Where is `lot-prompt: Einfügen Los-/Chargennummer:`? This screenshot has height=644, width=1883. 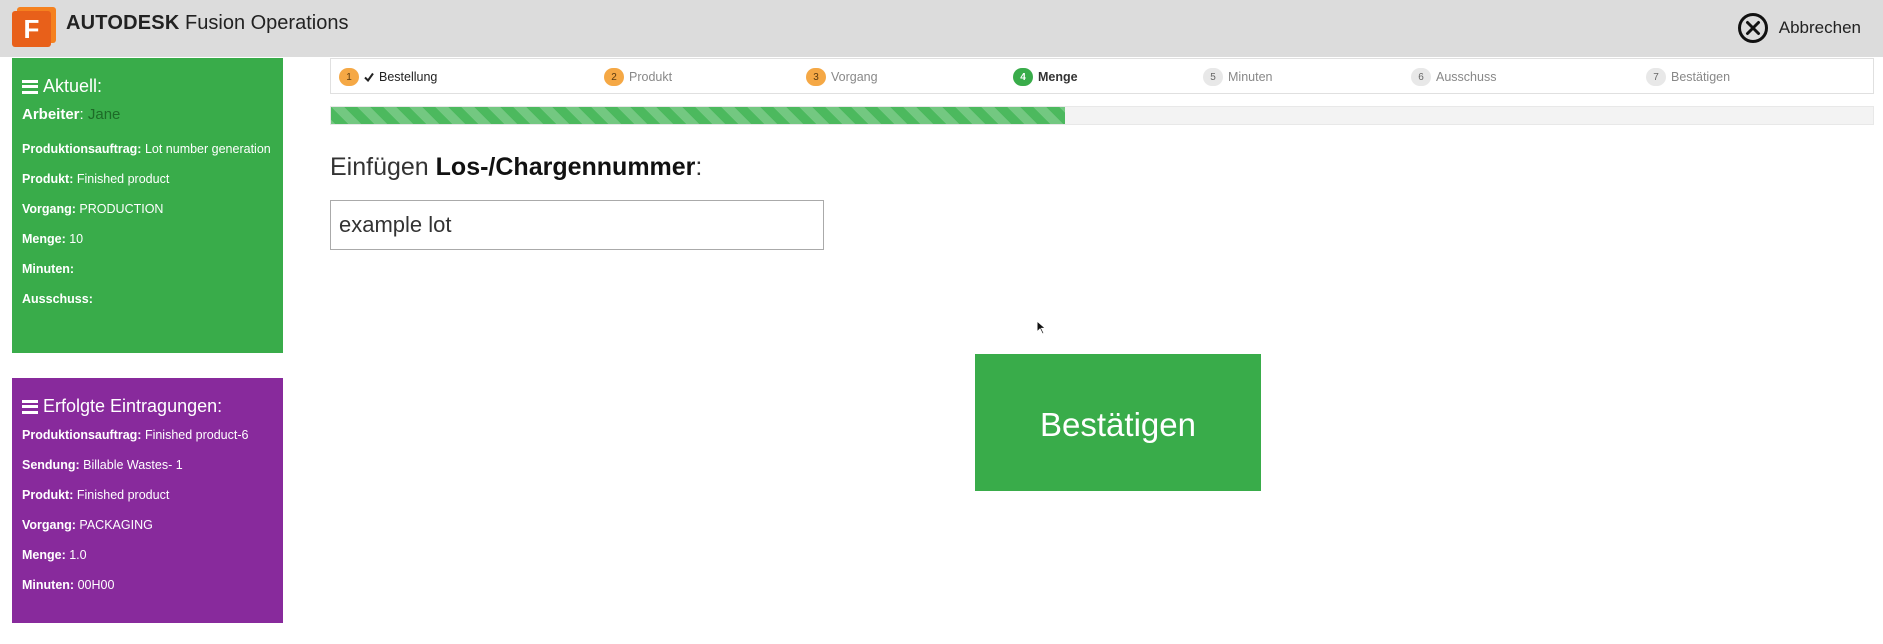 lot-prompt: Einfügen Los-/Chargennummer: is located at coordinates (516, 167).